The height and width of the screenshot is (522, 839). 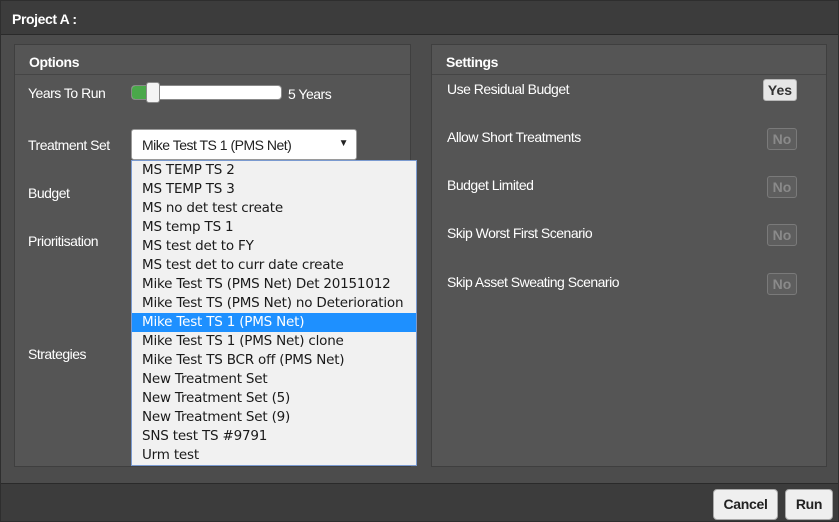 What do you see at coordinates (629, 60) in the screenshot?
I see `settings-panel-header: Settings` at bounding box center [629, 60].